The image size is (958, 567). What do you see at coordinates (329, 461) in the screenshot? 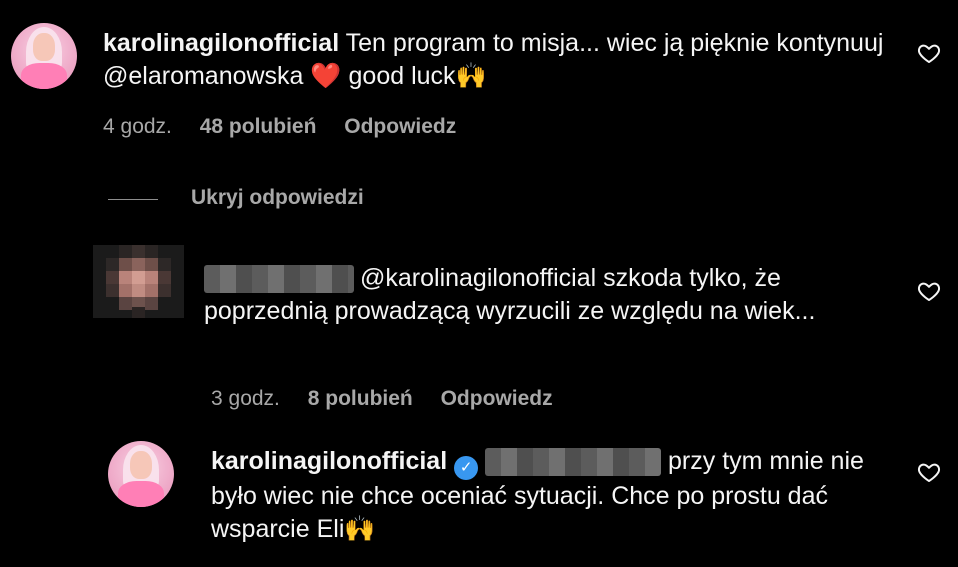
I see `reply-username: karolinagilonofficial` at bounding box center [329, 461].